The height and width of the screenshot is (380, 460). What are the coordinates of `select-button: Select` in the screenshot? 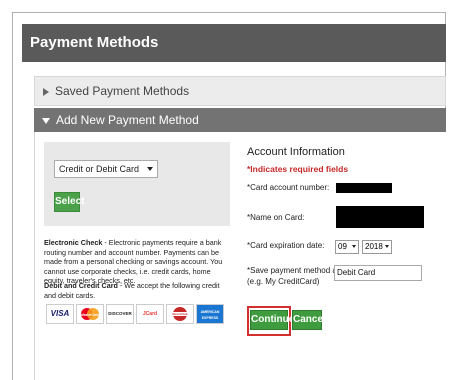 It's located at (69, 202).